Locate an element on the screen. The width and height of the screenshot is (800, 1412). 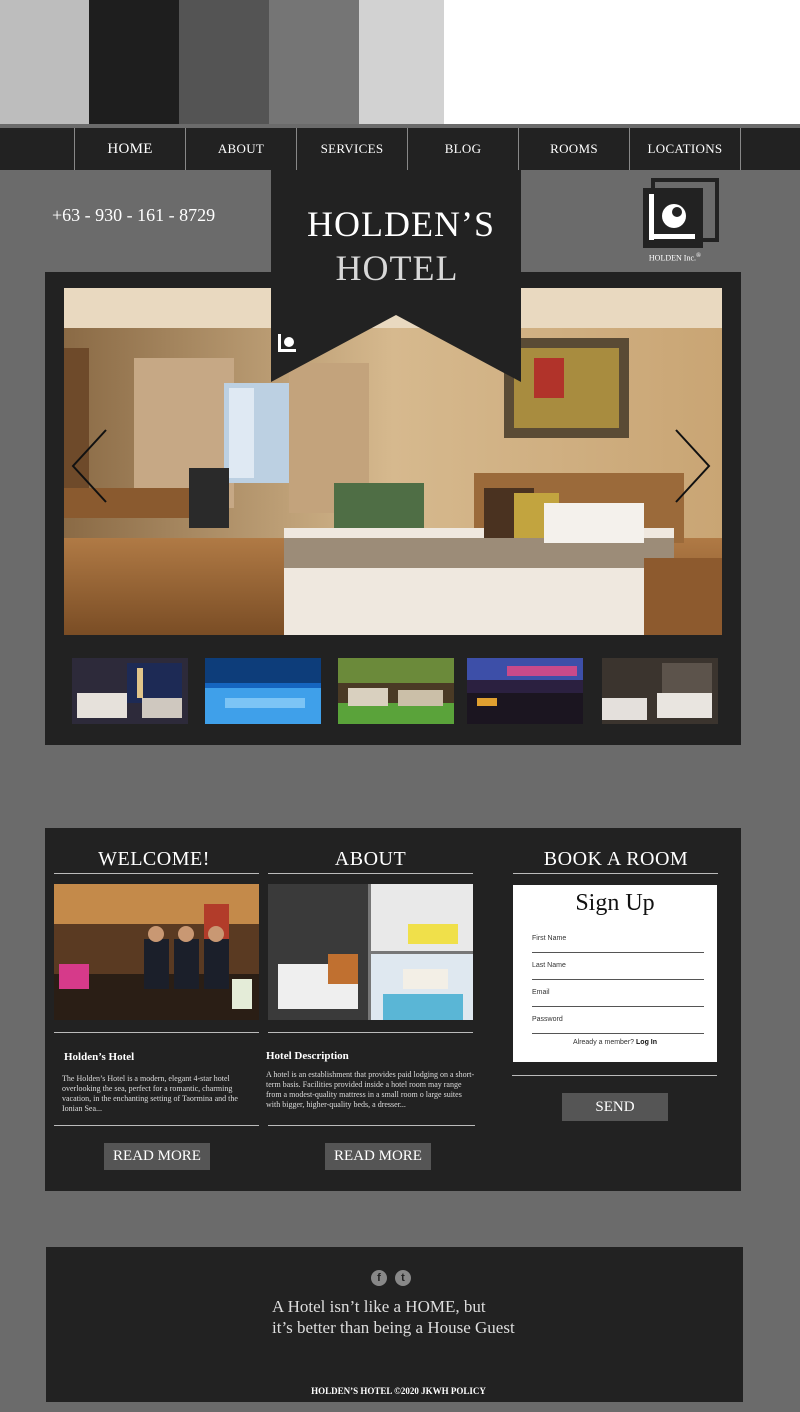
nav-blog: BLOG is located at coordinates (462, 149).